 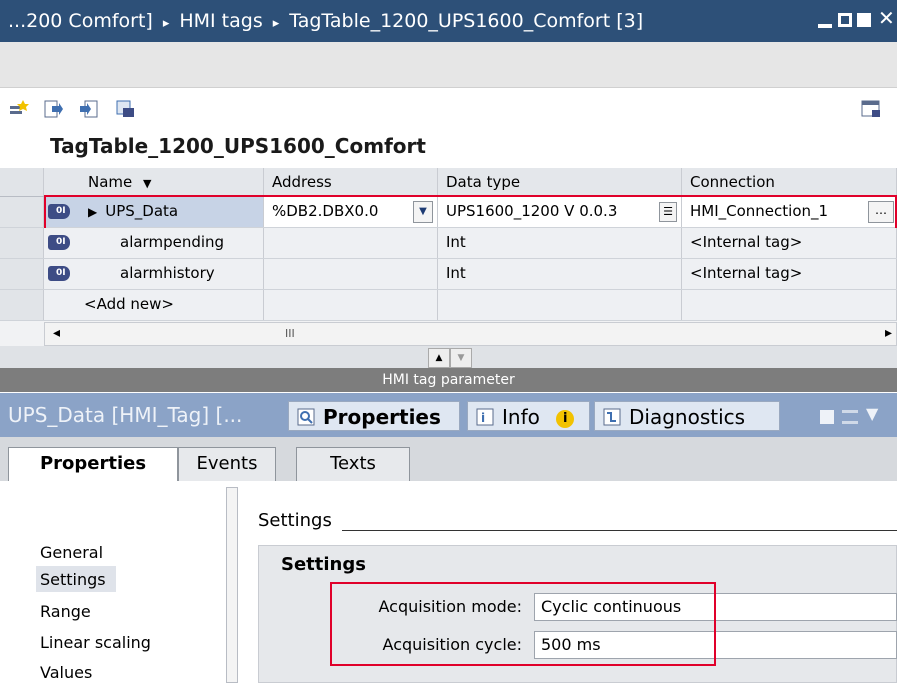 I want to click on table-row: alarmhistory Int <Internal tag>, so click(x=448, y=274).